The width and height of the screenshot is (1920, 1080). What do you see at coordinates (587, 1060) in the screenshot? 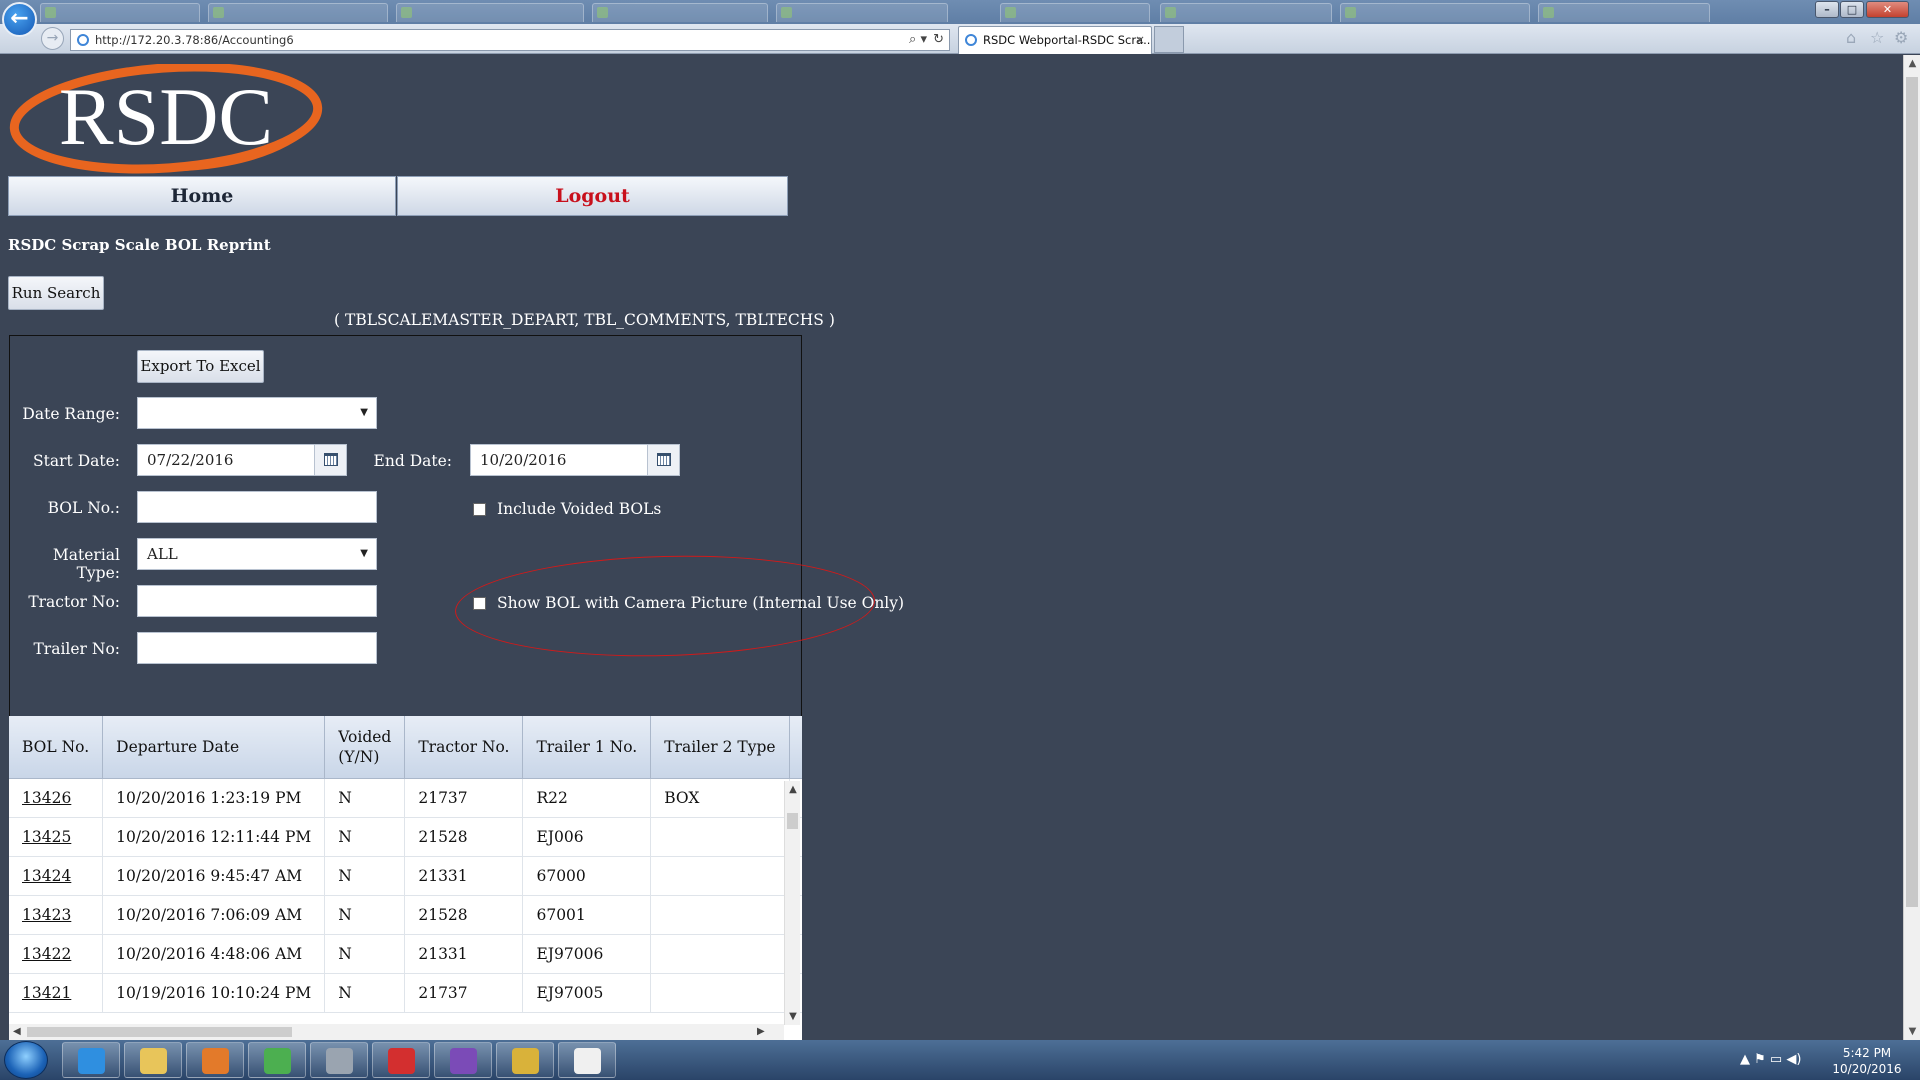
I see `window-icon` at bounding box center [587, 1060].